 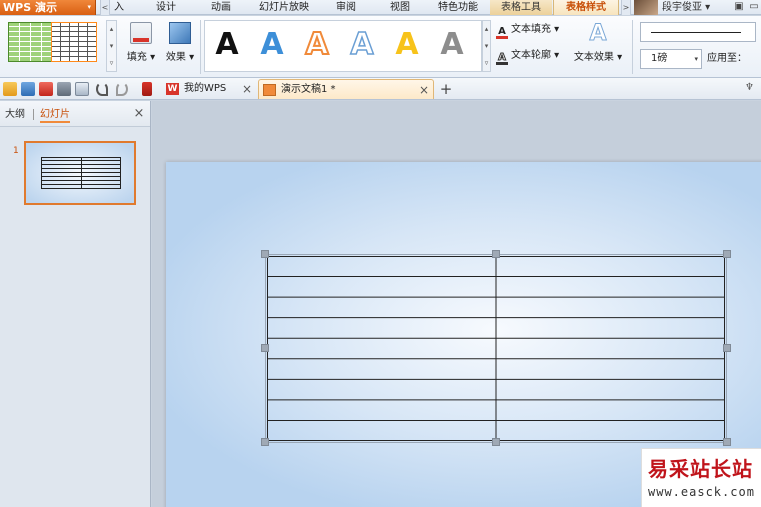 I want to click on table-style-gallery-scroll: ▴ ▾ ▿, so click(x=111, y=46).